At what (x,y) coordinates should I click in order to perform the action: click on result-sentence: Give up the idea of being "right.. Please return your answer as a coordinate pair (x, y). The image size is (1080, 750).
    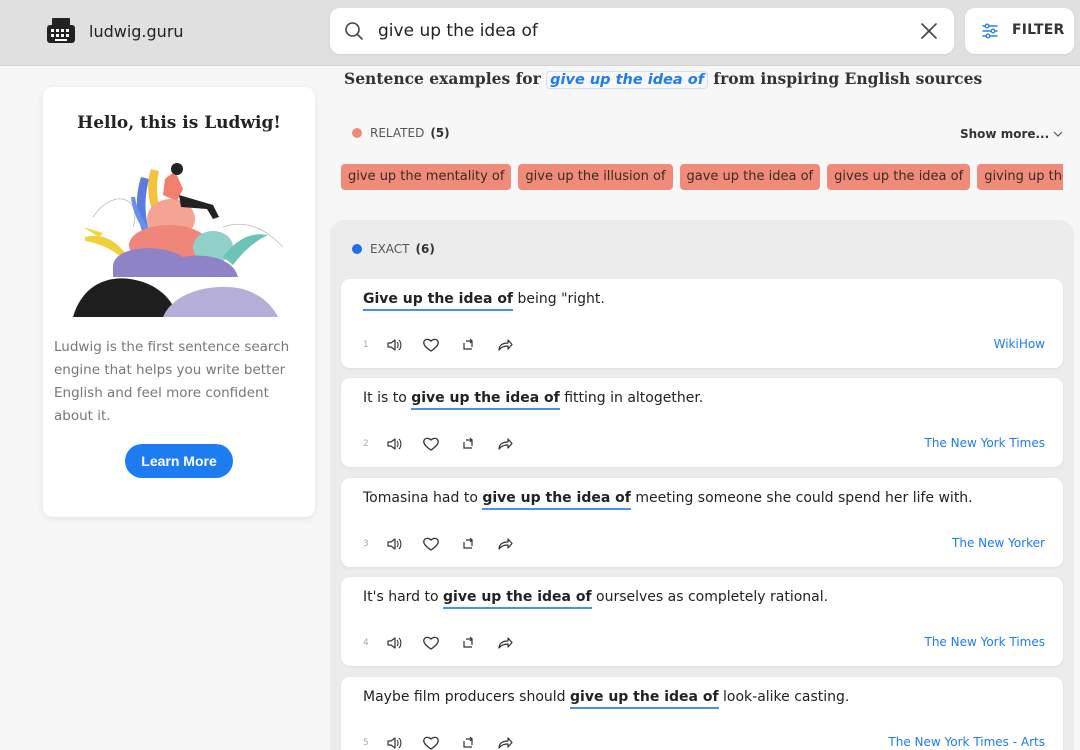
    Looking at the image, I should click on (484, 301).